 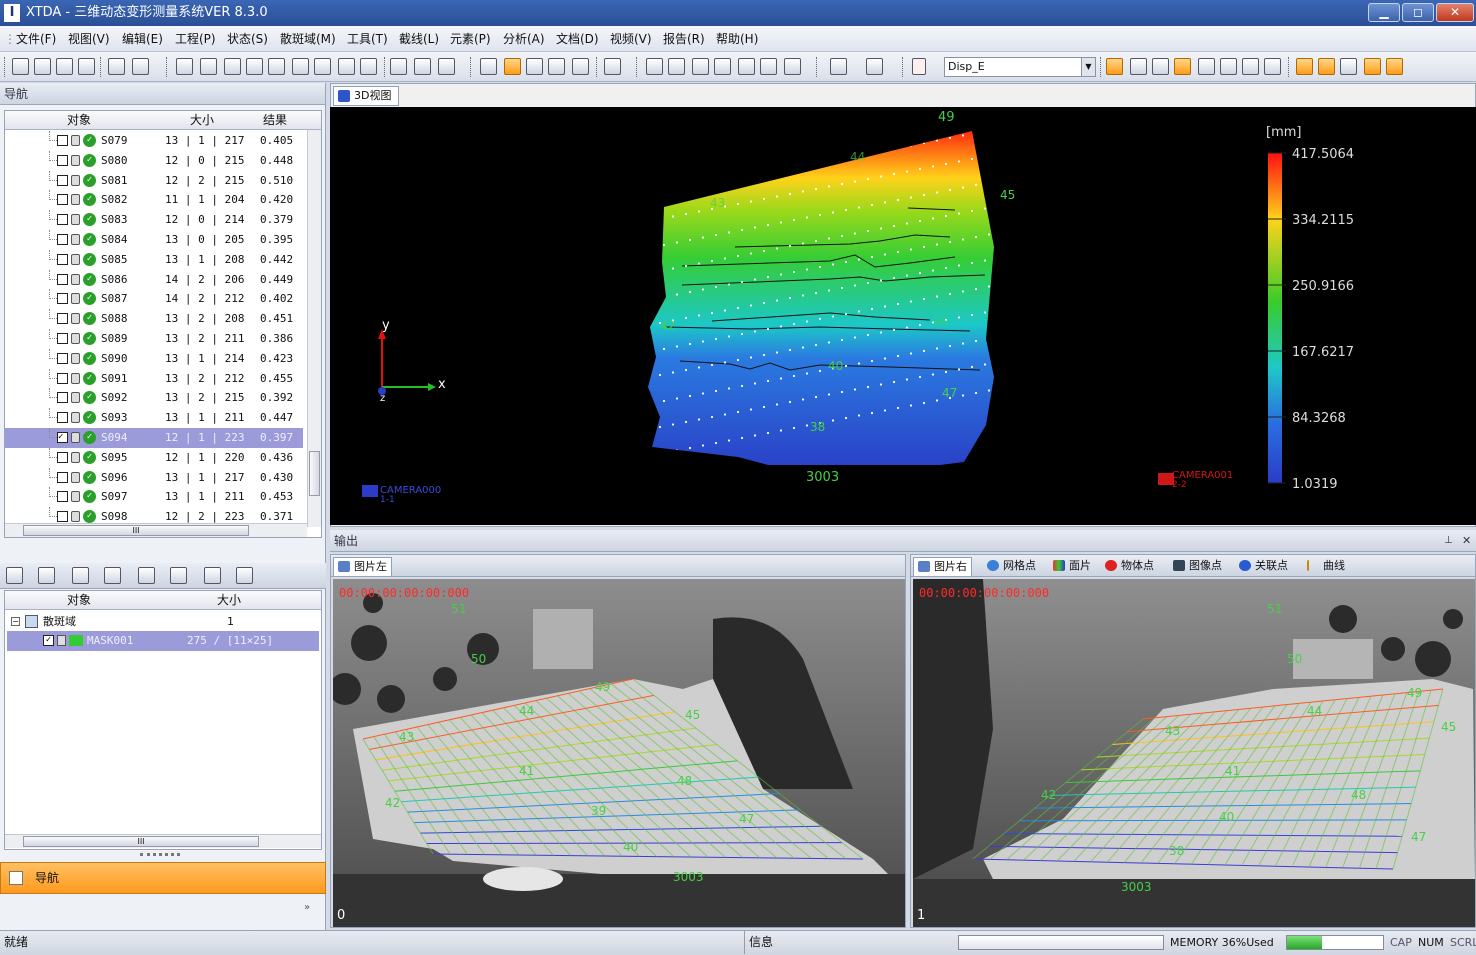 I want to click on points-icon, so click(x=1182, y=66).